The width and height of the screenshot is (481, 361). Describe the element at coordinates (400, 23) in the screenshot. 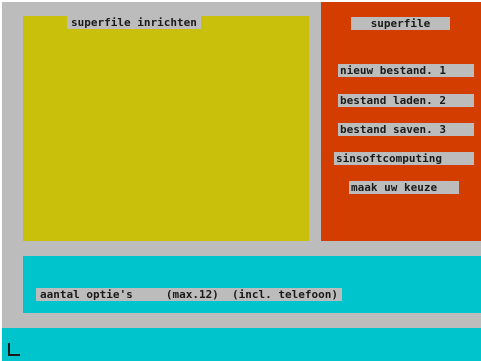

I see `app-title: superfile` at that location.